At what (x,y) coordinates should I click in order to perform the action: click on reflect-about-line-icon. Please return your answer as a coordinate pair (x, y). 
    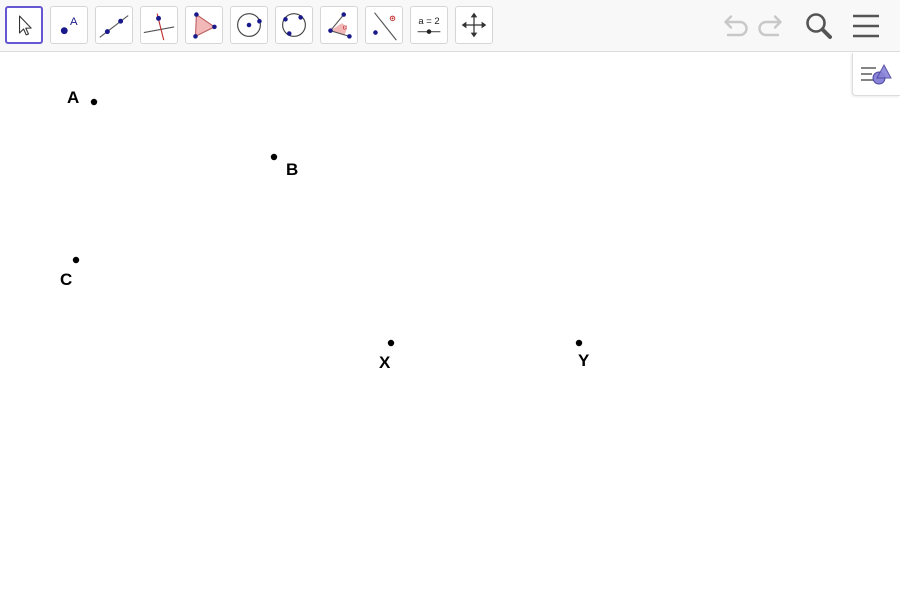
    Looking at the image, I should click on (385, 26).